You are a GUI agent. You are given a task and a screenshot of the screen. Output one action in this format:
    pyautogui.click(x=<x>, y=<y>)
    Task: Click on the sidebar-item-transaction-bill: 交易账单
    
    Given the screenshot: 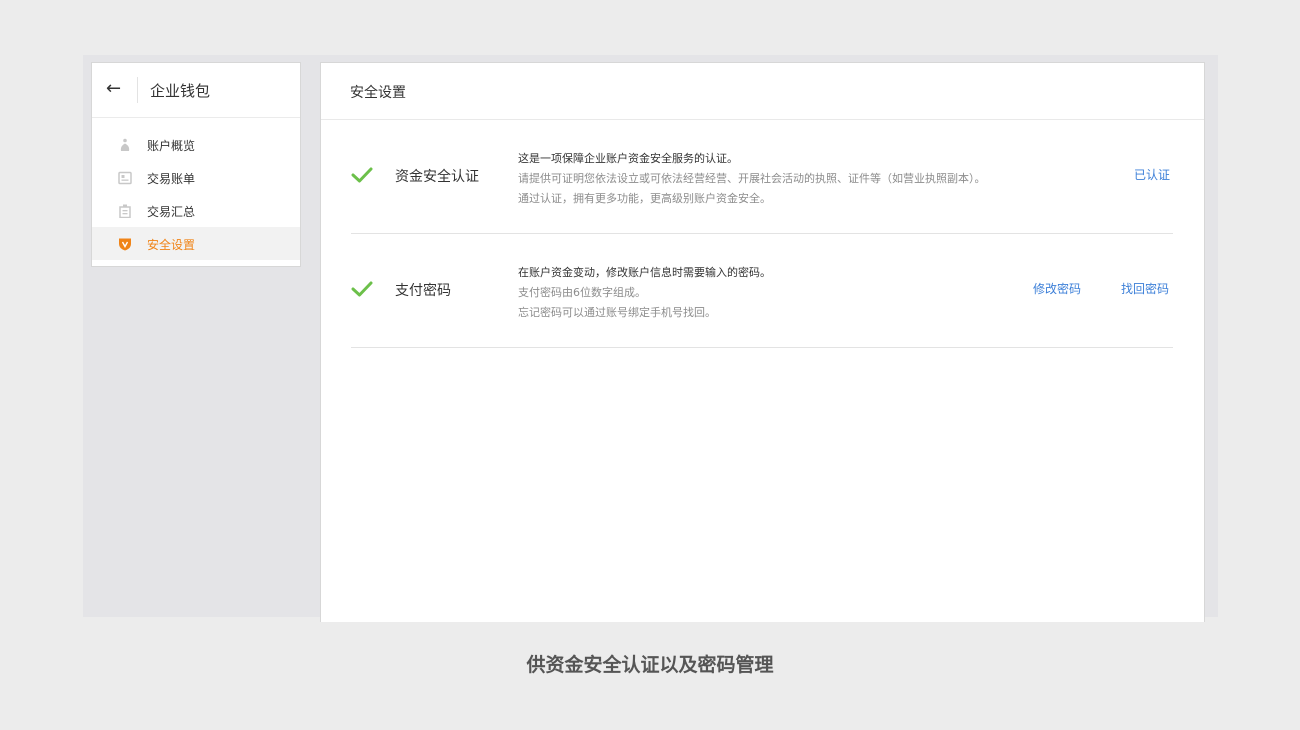 What is the action you would take?
    pyautogui.click(x=196, y=177)
    